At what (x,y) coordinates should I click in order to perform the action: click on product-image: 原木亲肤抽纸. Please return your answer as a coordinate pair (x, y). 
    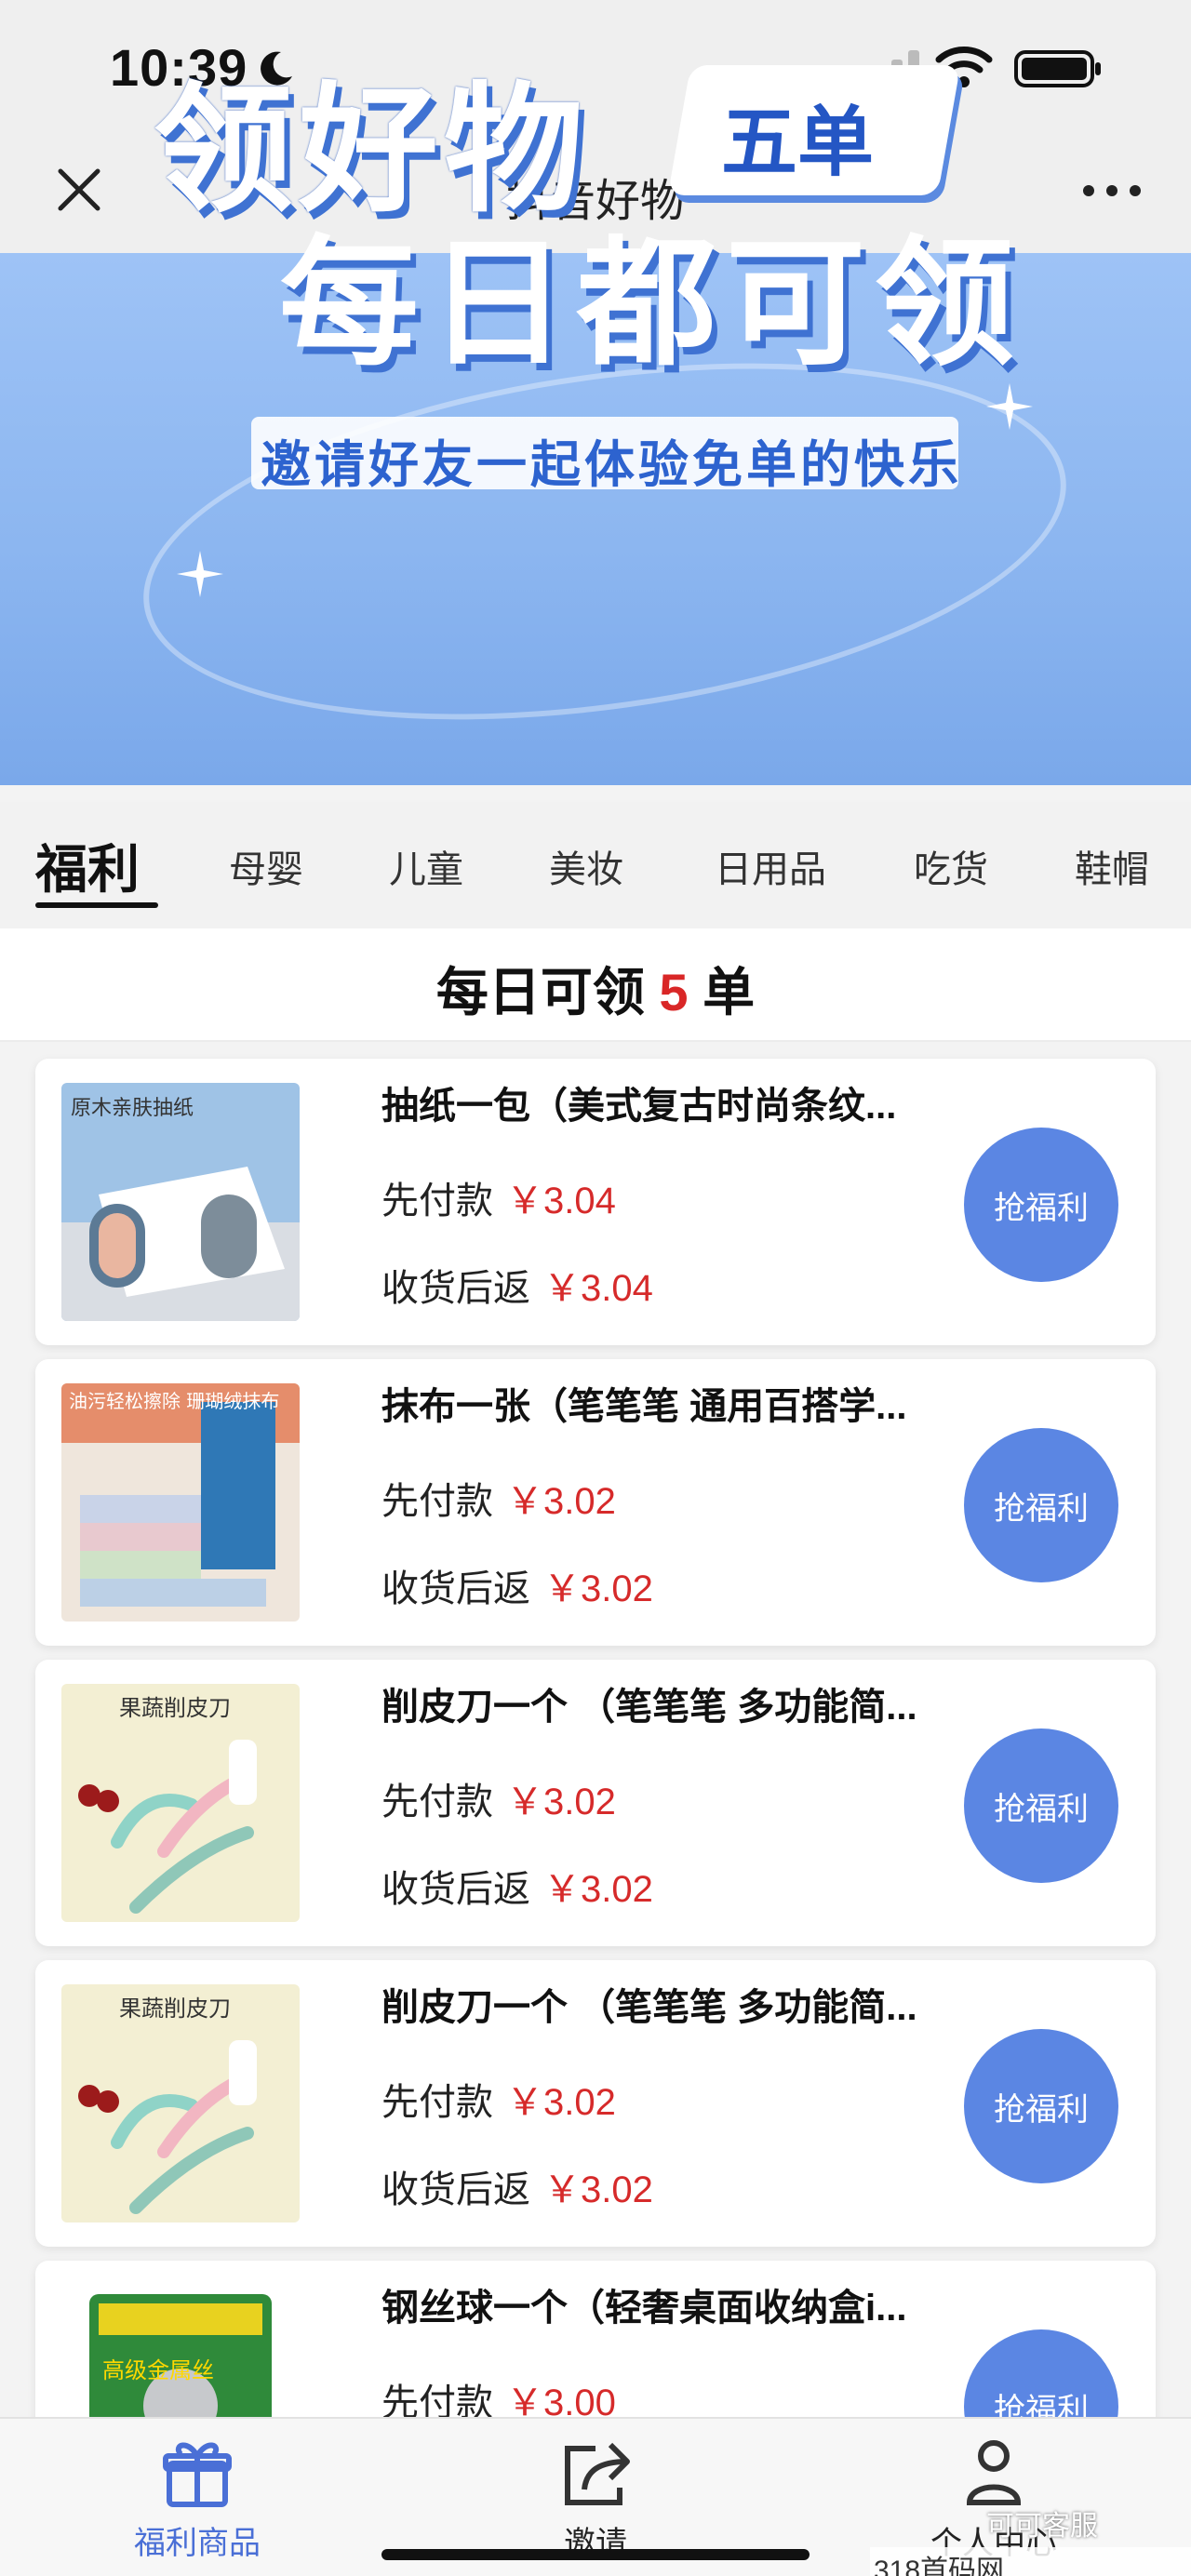
    Looking at the image, I should click on (180, 1202).